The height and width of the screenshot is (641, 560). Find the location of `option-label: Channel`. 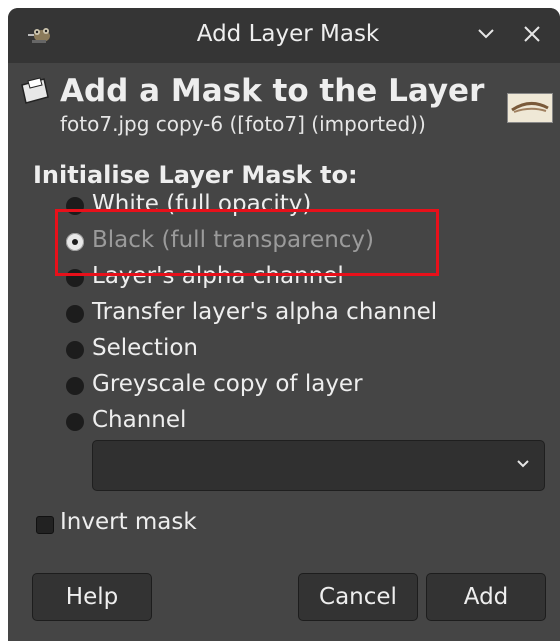

option-label: Channel is located at coordinates (139, 420).